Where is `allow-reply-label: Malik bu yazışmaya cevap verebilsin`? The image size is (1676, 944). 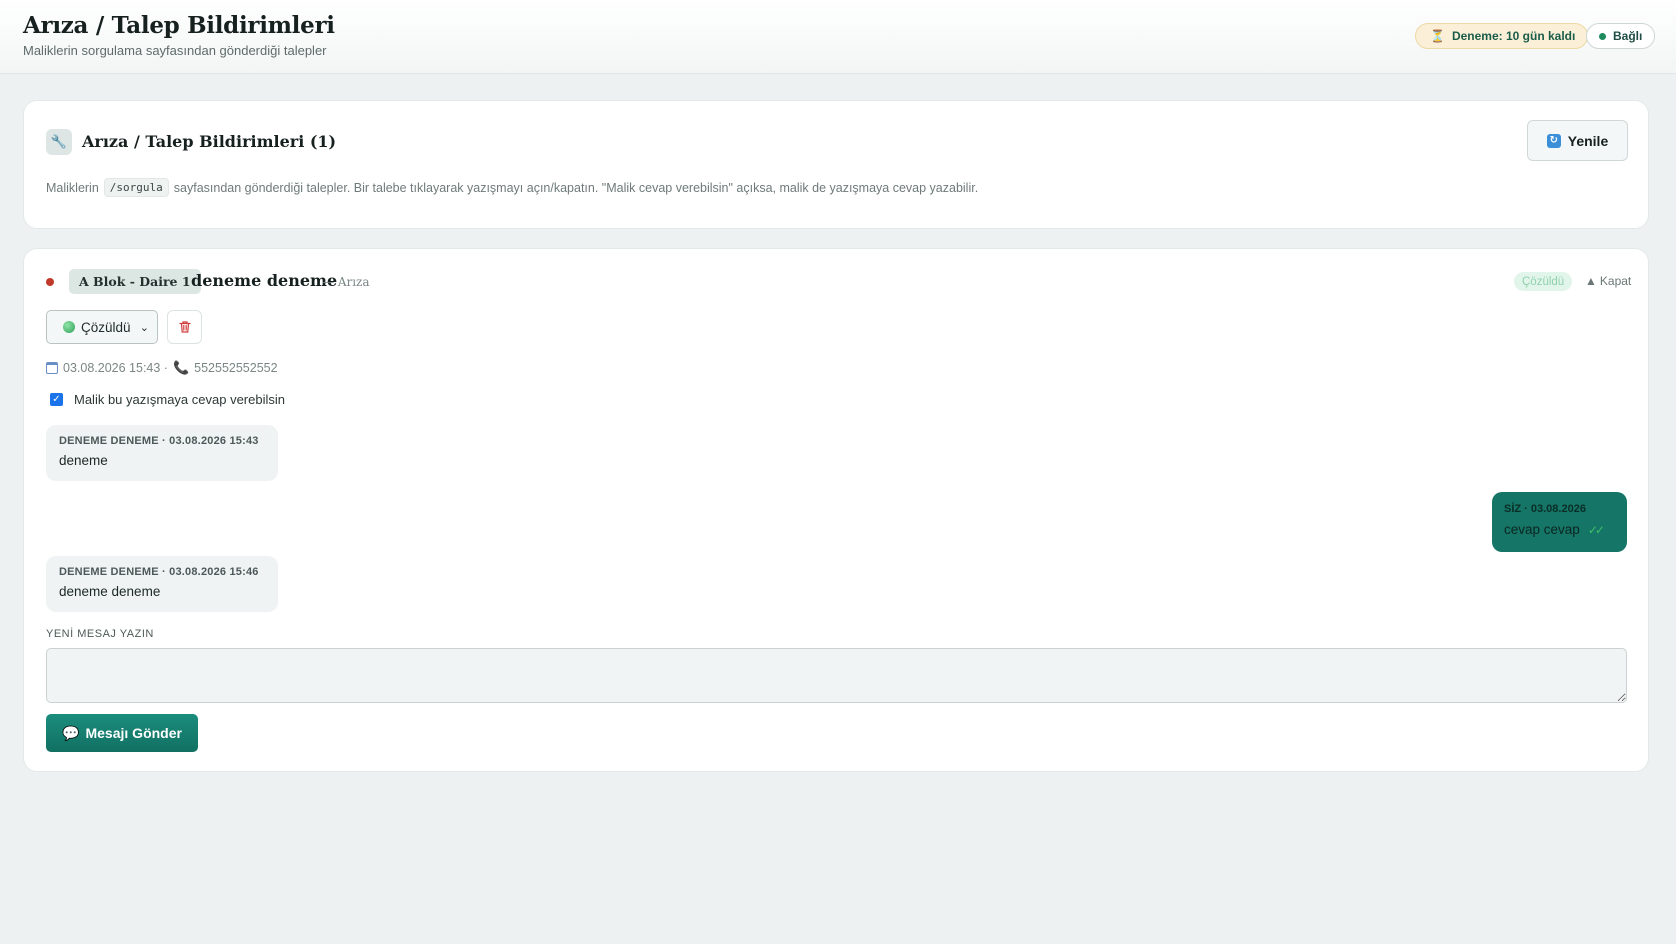
allow-reply-label: Malik bu yazışmaya cevap verebilsin is located at coordinates (179, 399).